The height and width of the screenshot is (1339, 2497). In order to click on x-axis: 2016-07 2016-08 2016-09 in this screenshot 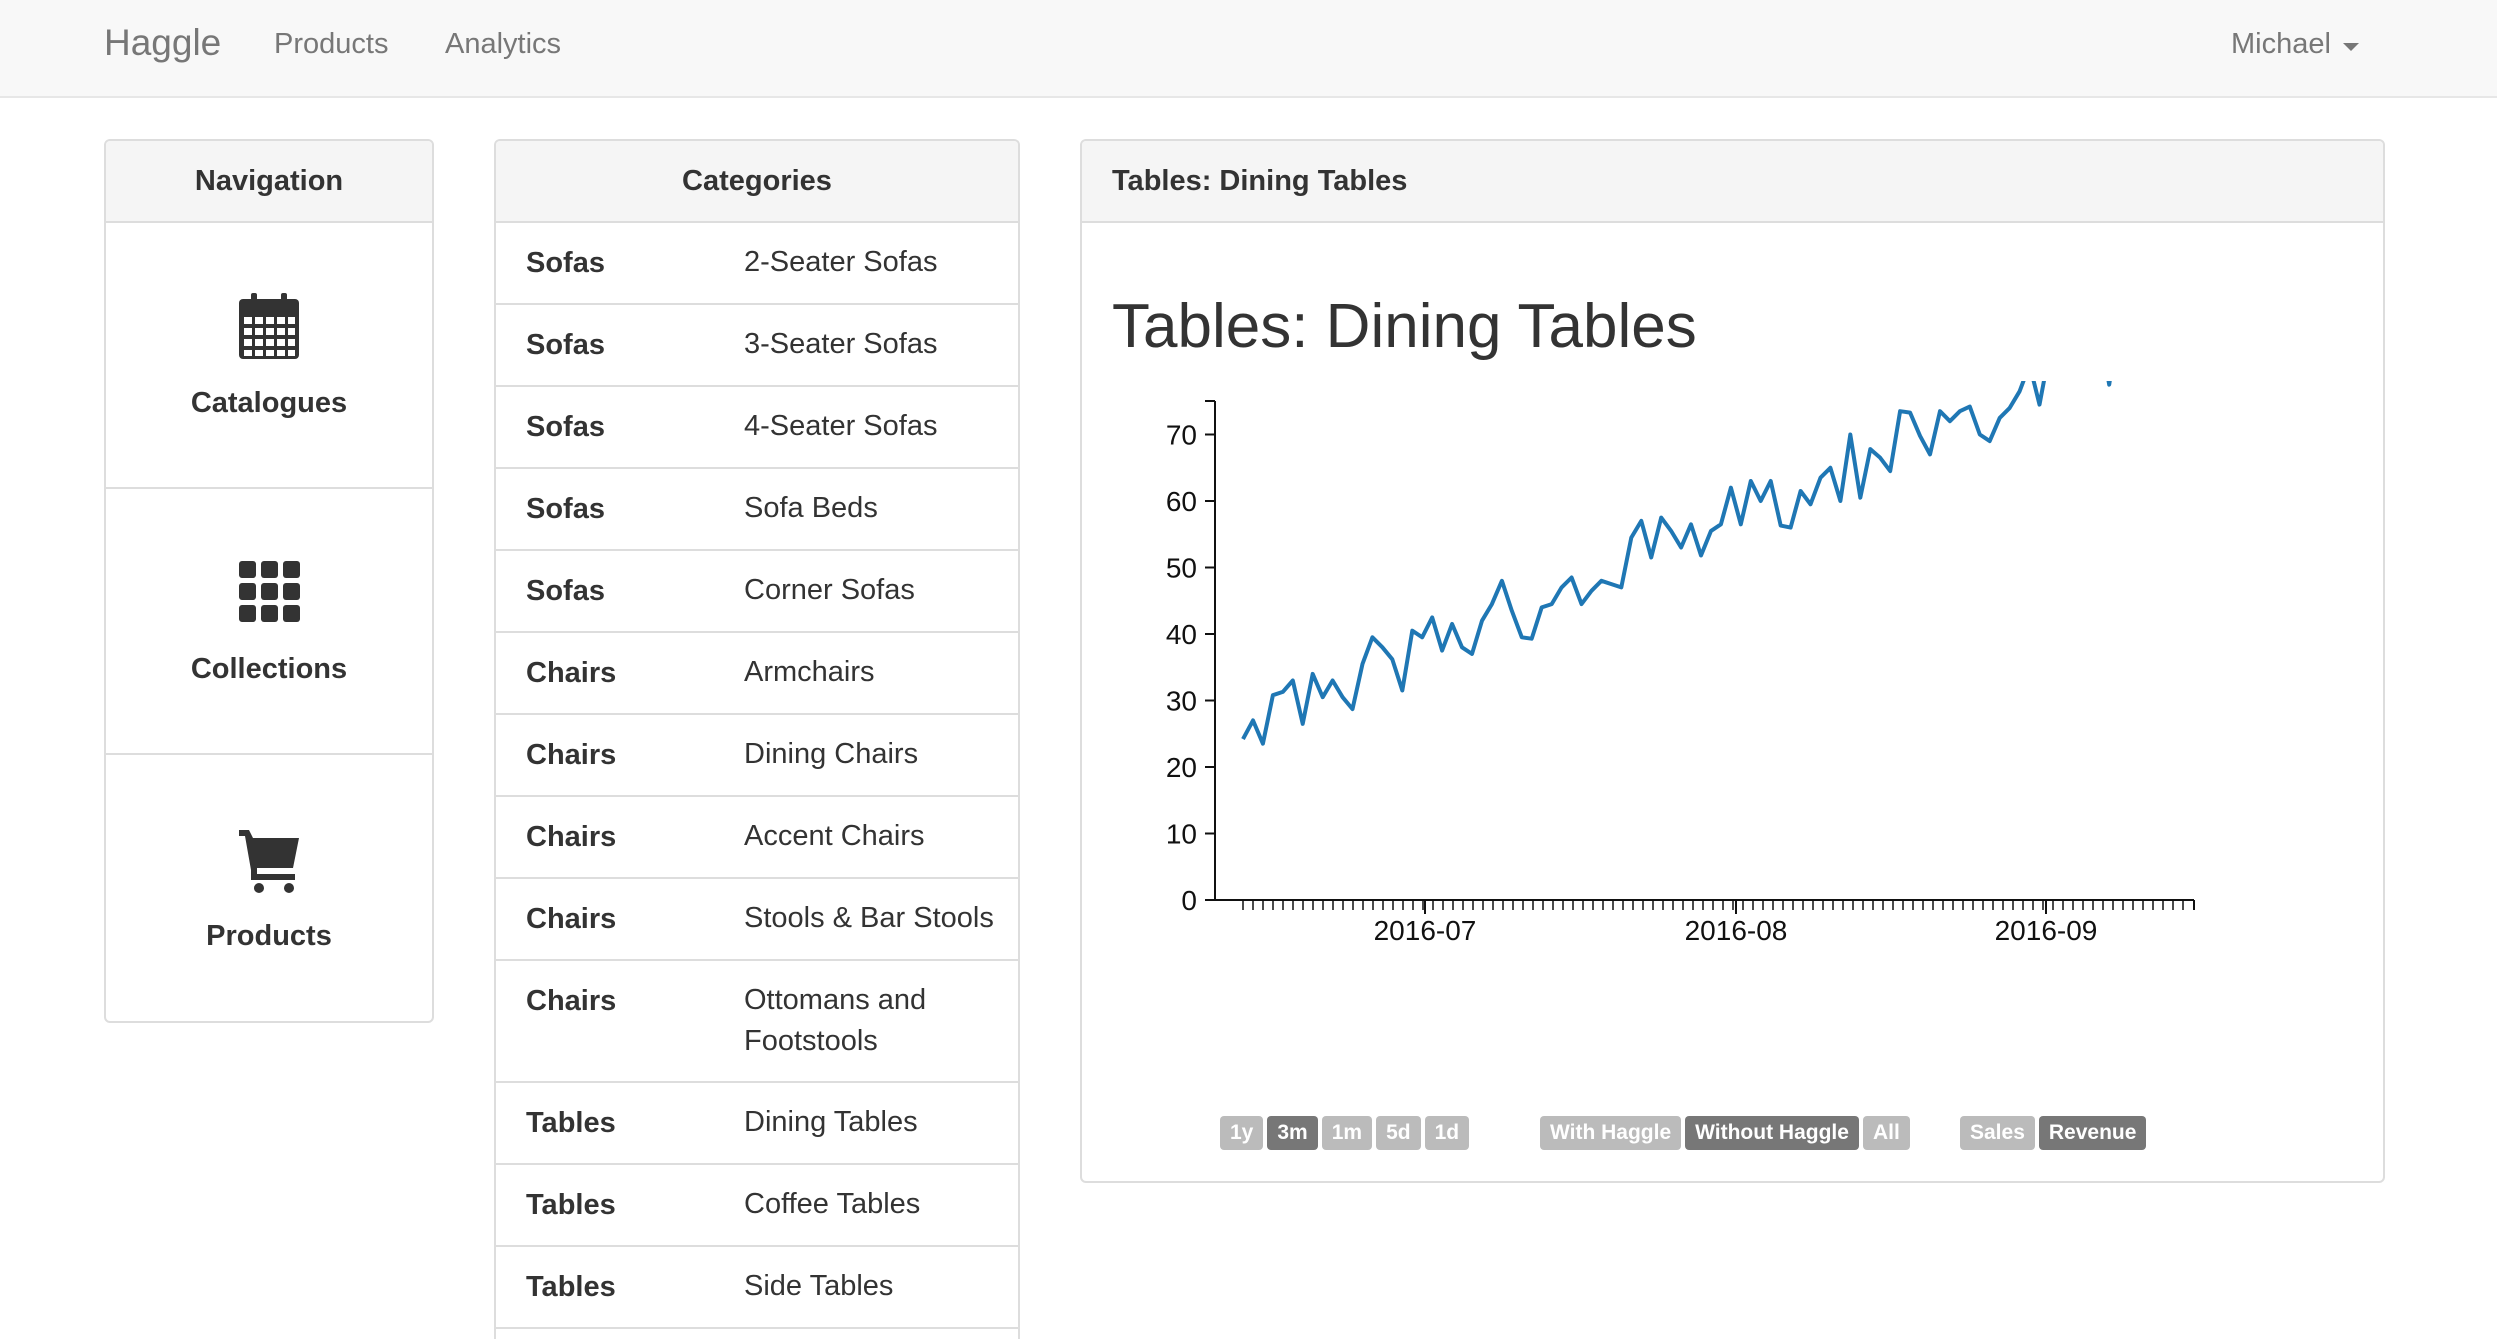, I will do `click(1705, 922)`.